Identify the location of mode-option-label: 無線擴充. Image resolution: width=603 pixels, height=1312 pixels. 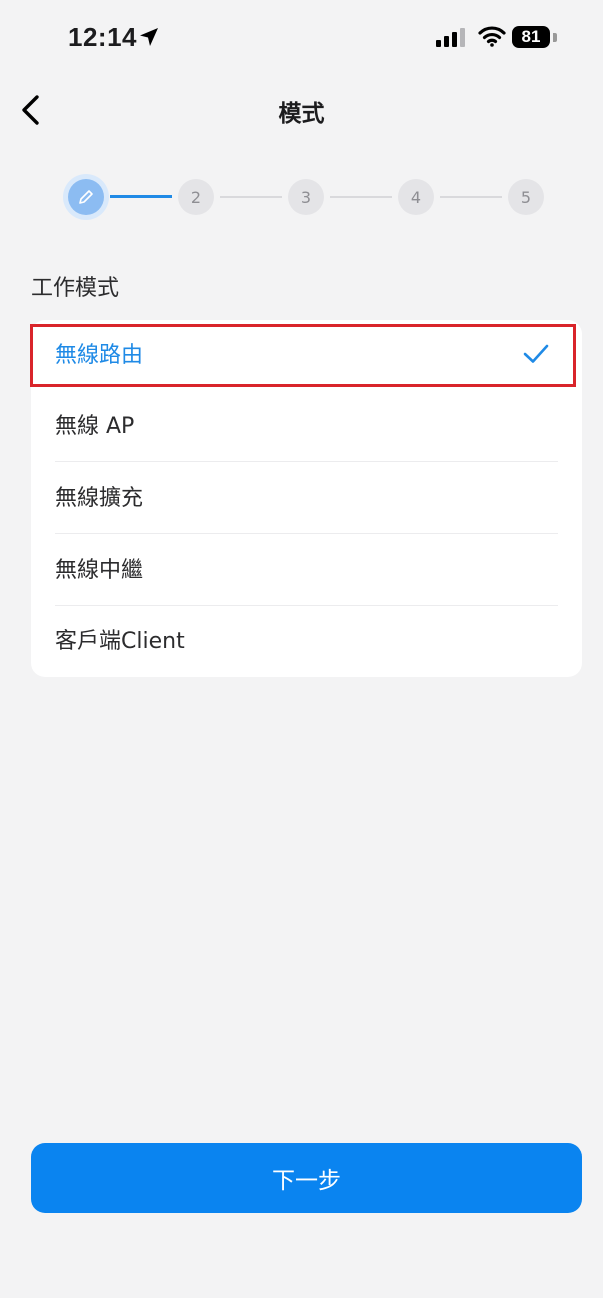
(99, 498).